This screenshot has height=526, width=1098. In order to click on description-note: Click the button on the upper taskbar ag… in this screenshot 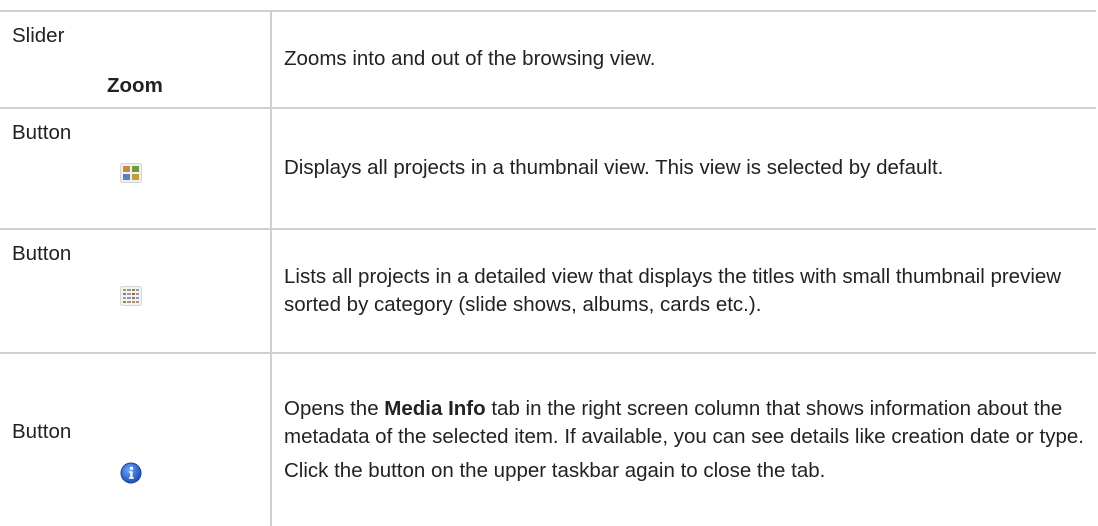, I will do `click(555, 471)`.